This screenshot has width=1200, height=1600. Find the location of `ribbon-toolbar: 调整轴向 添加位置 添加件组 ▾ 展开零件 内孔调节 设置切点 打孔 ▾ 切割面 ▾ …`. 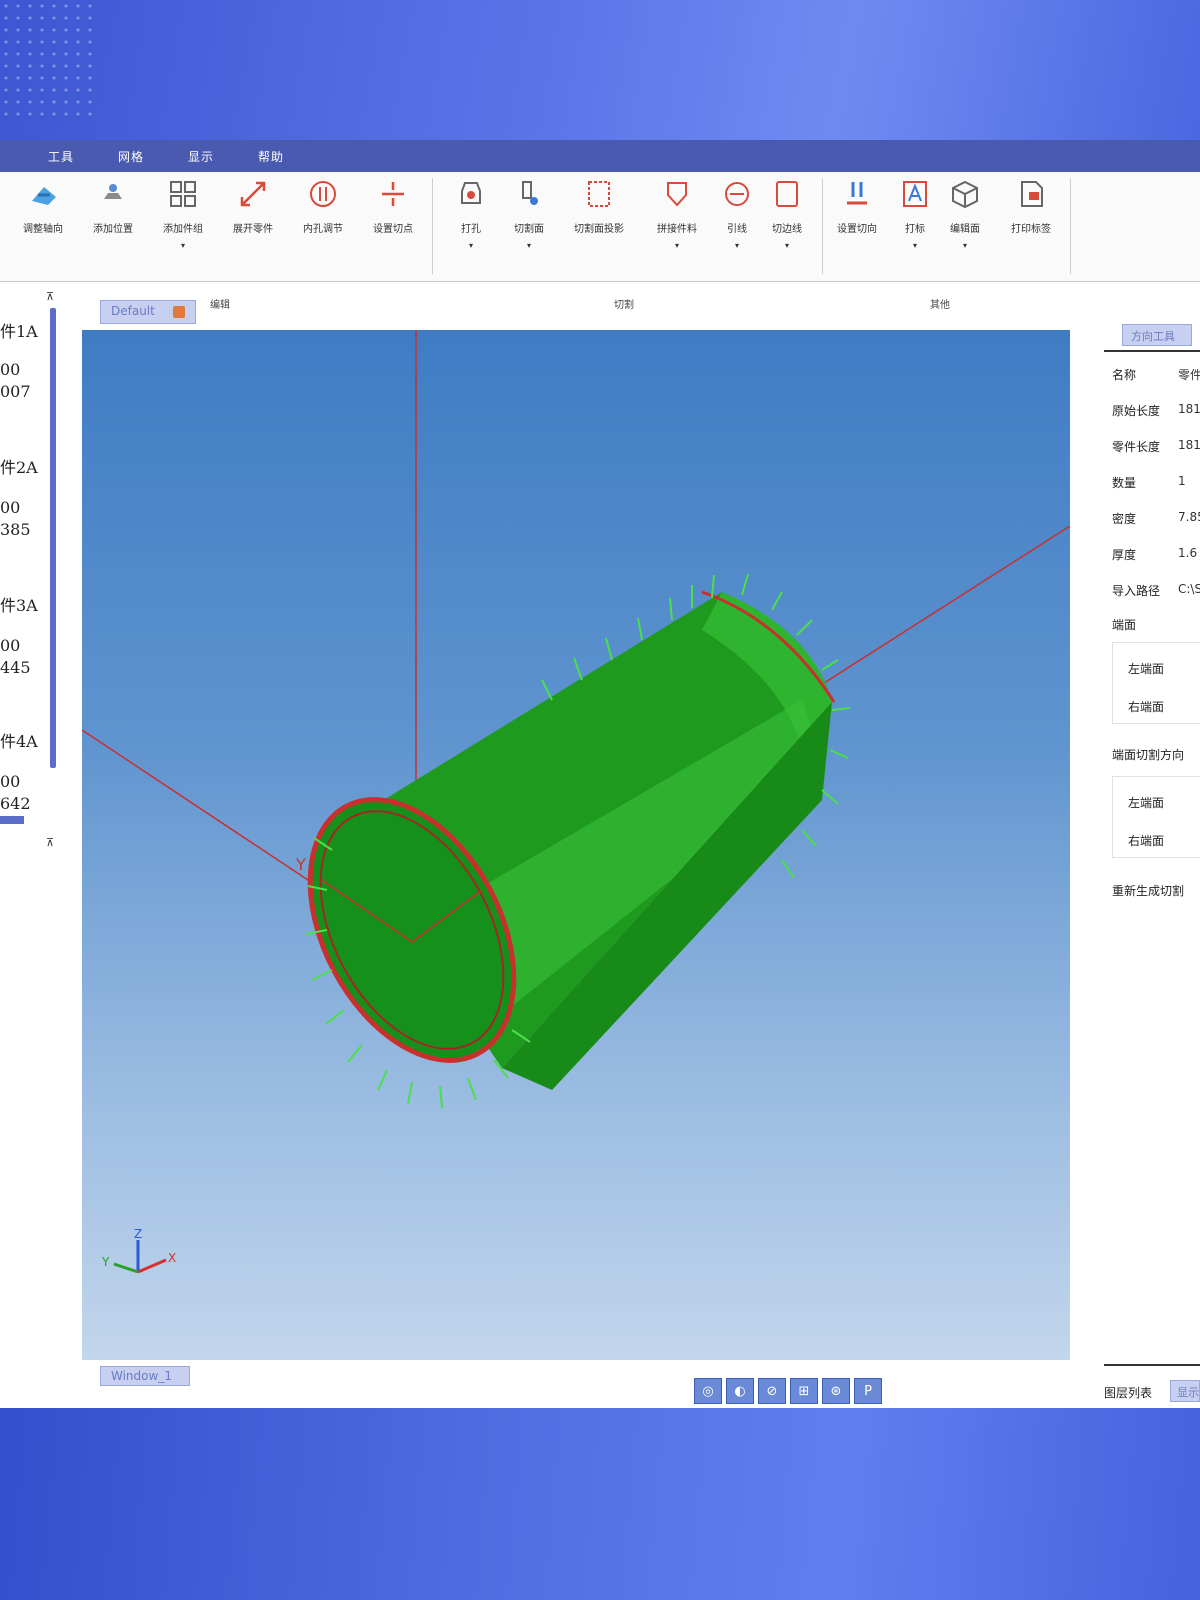

ribbon-toolbar: 调整轴向 添加位置 添加件组 ▾ 展开零件 内孔调节 设置切点 打孔 ▾ 切割面 ▾ … is located at coordinates (600, 241).